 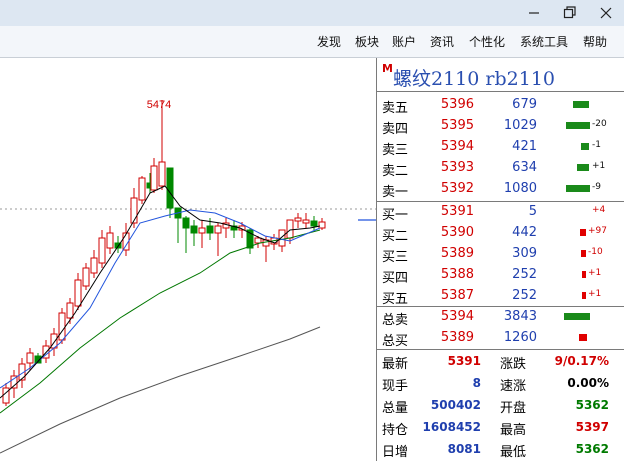 I want to click on stats-row-daily-change: 日增 8081 最低 5362, so click(x=495, y=451).